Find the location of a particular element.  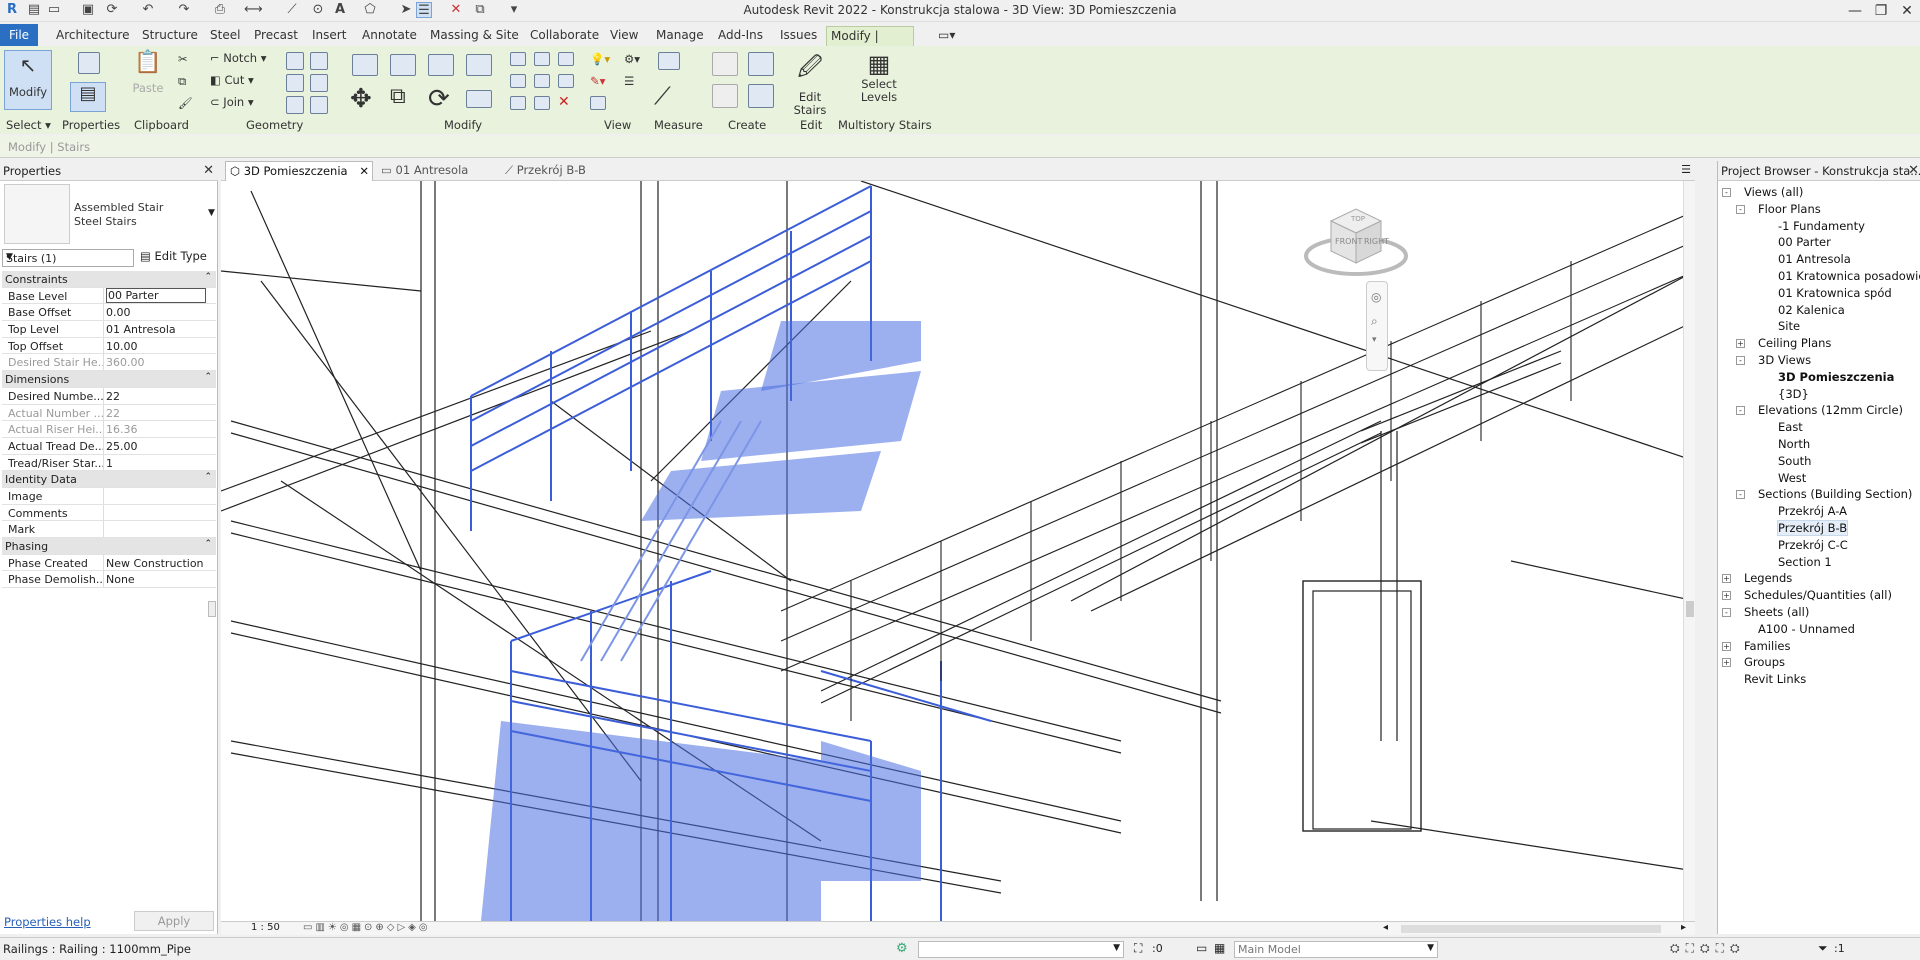

mirror-draw-icon is located at coordinates (479, 65).